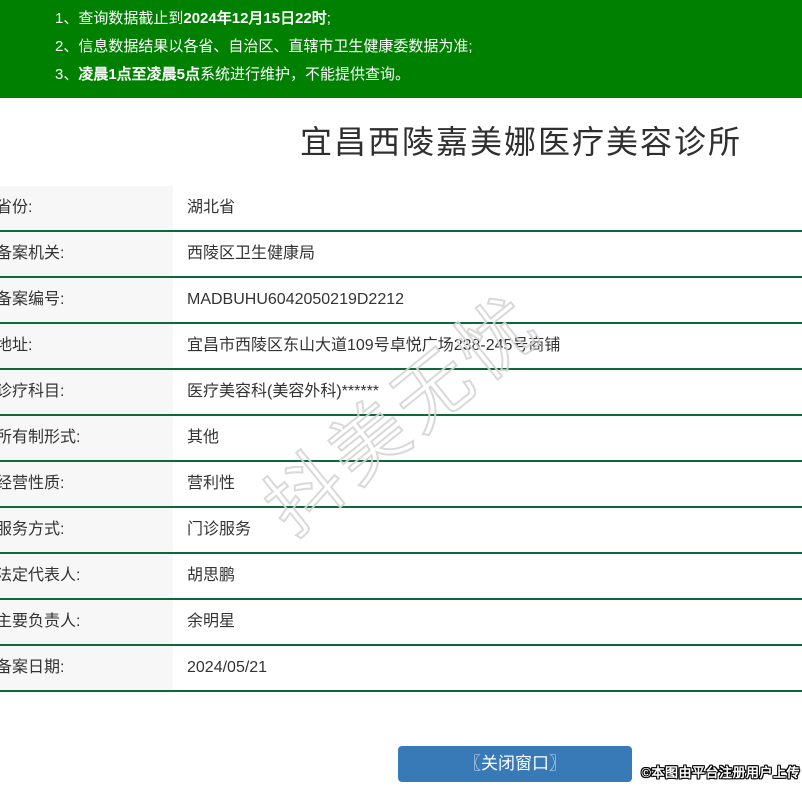 Image resolution: width=802 pixels, height=786 pixels. I want to click on field-label: 备案日期:, so click(86, 668).